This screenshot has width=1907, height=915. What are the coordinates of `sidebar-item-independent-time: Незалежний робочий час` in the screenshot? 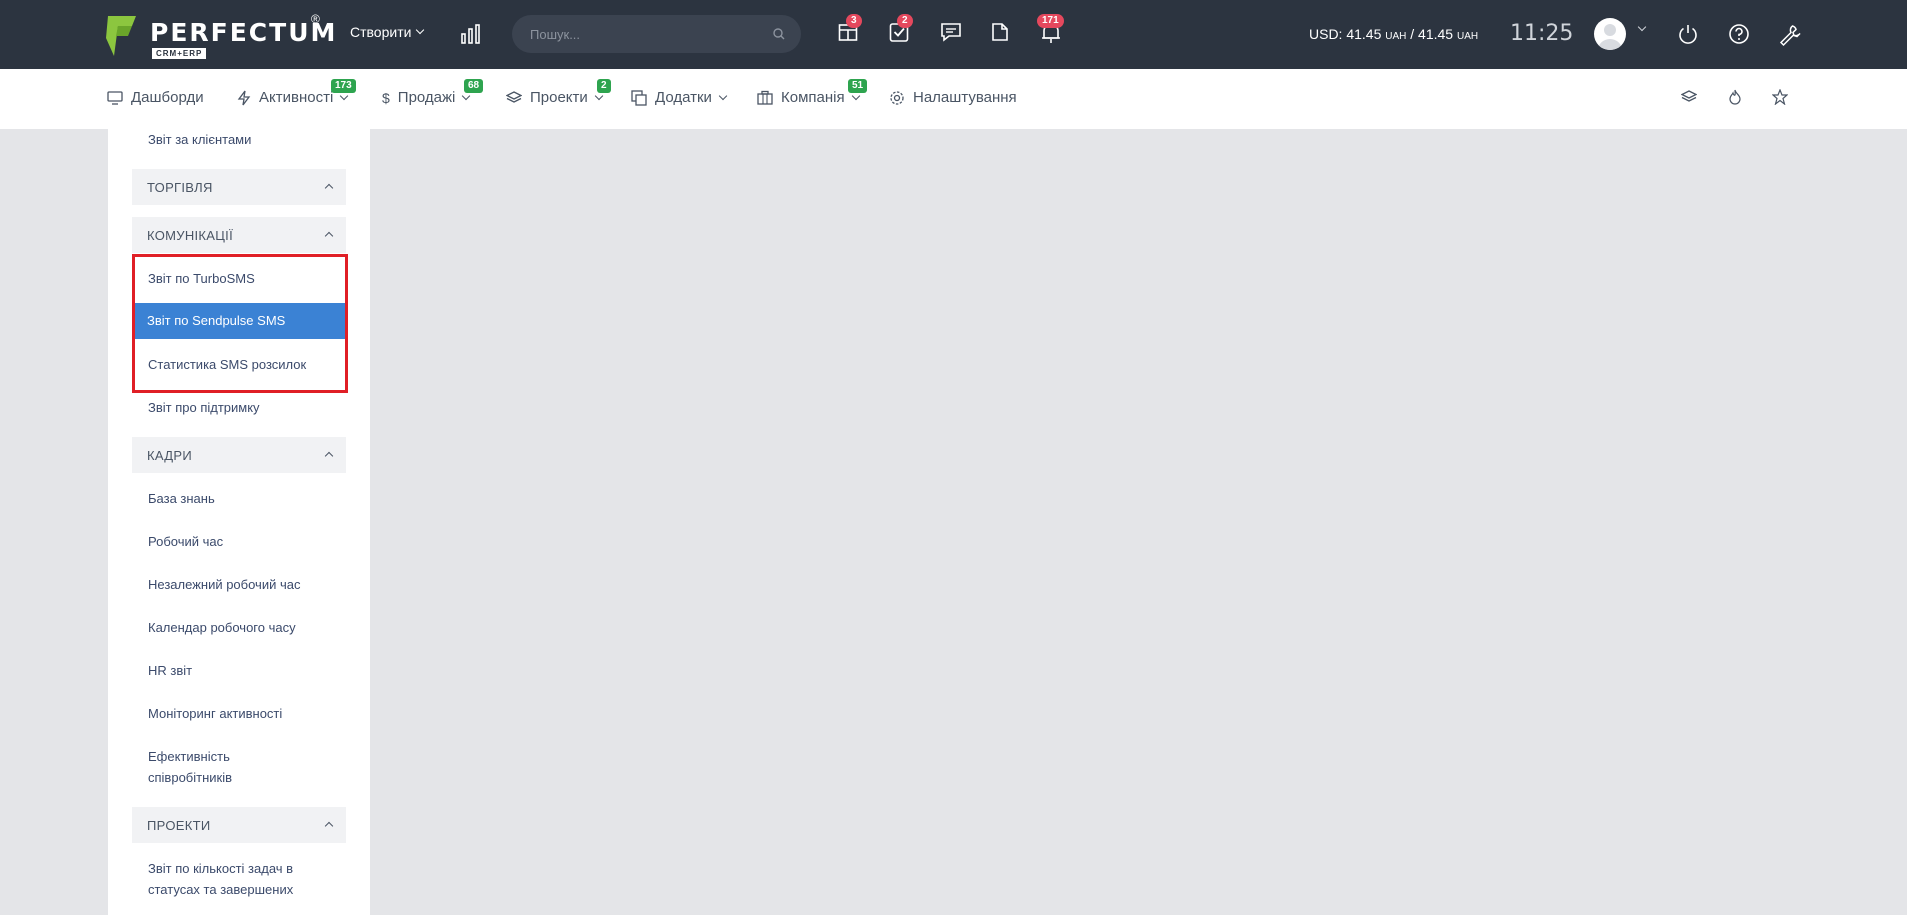 It's located at (243, 584).